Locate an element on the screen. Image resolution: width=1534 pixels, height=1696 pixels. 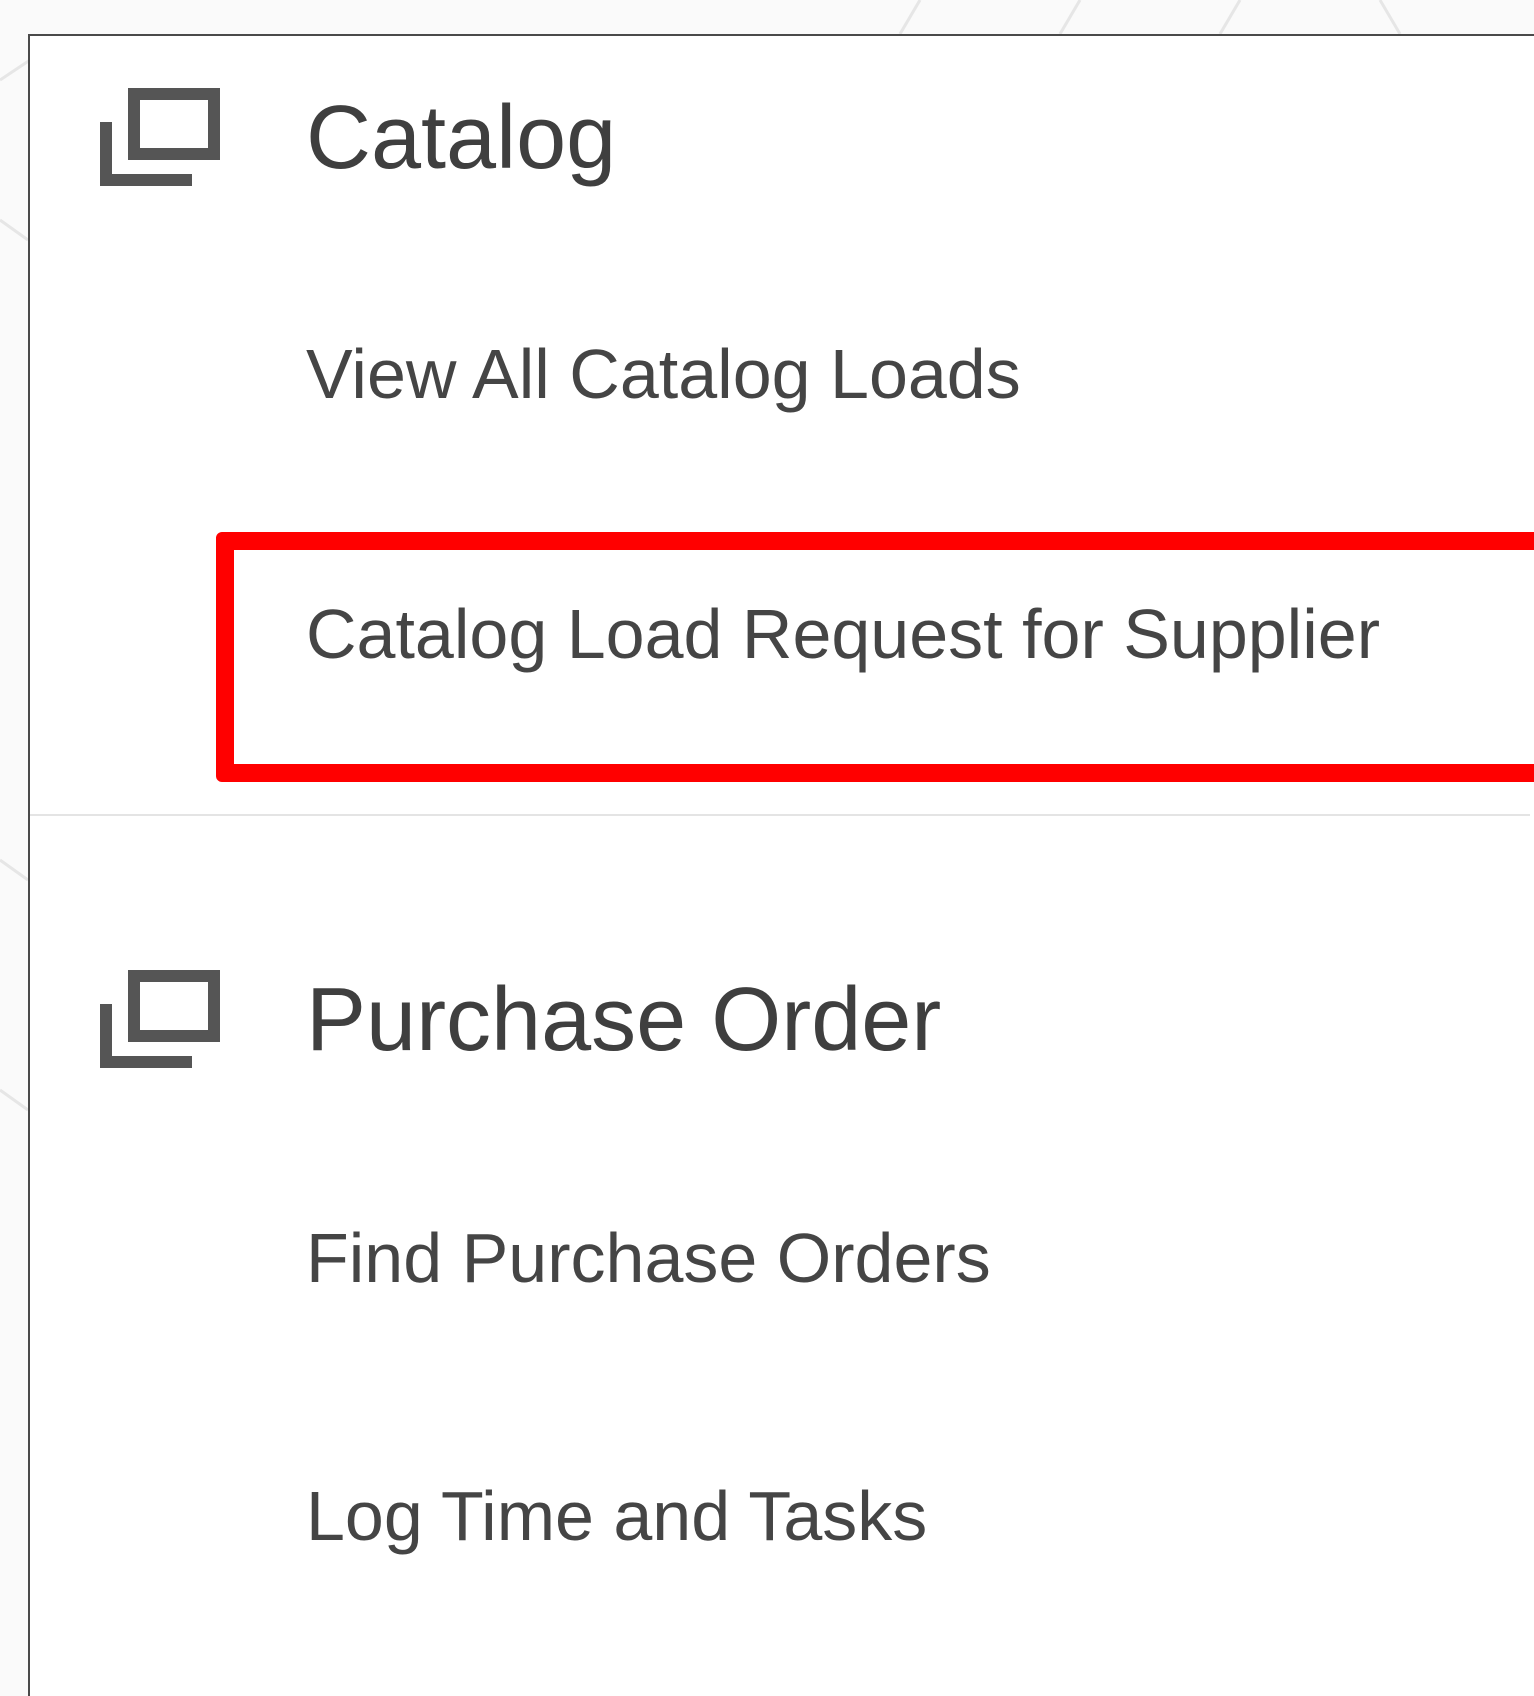
section-header-purchase-order: Purchase Order is located at coordinates (780, 1020).